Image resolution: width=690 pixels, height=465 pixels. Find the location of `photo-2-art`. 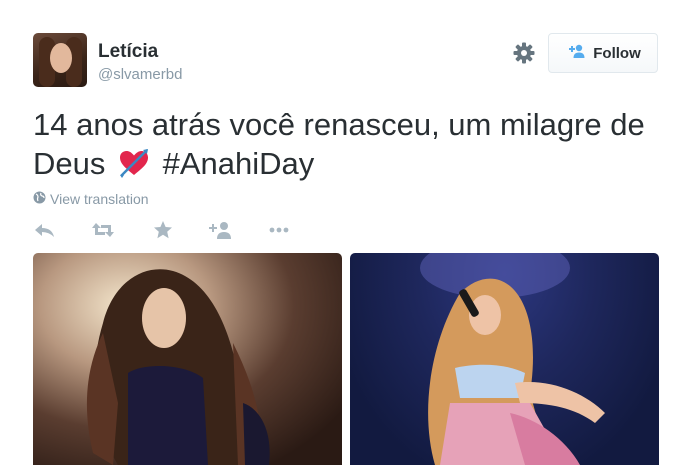

photo-2-art is located at coordinates (512, 359).